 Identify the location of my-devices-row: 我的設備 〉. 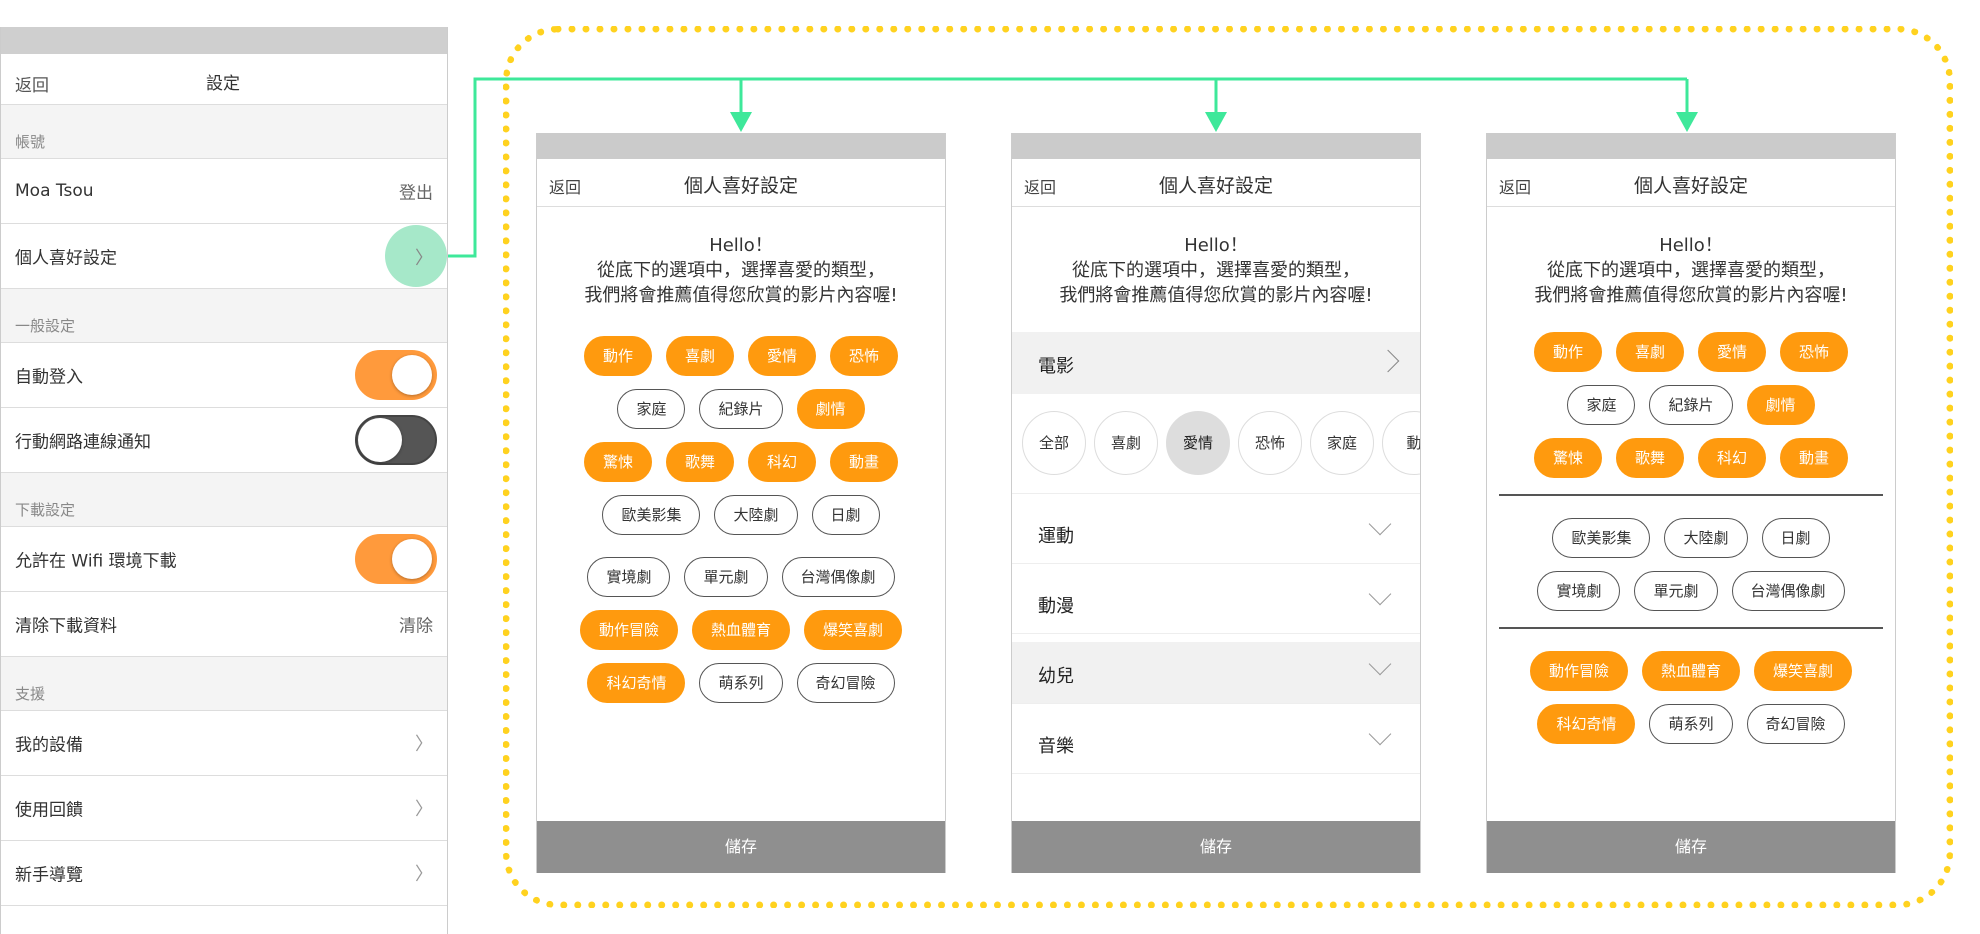
(224, 743).